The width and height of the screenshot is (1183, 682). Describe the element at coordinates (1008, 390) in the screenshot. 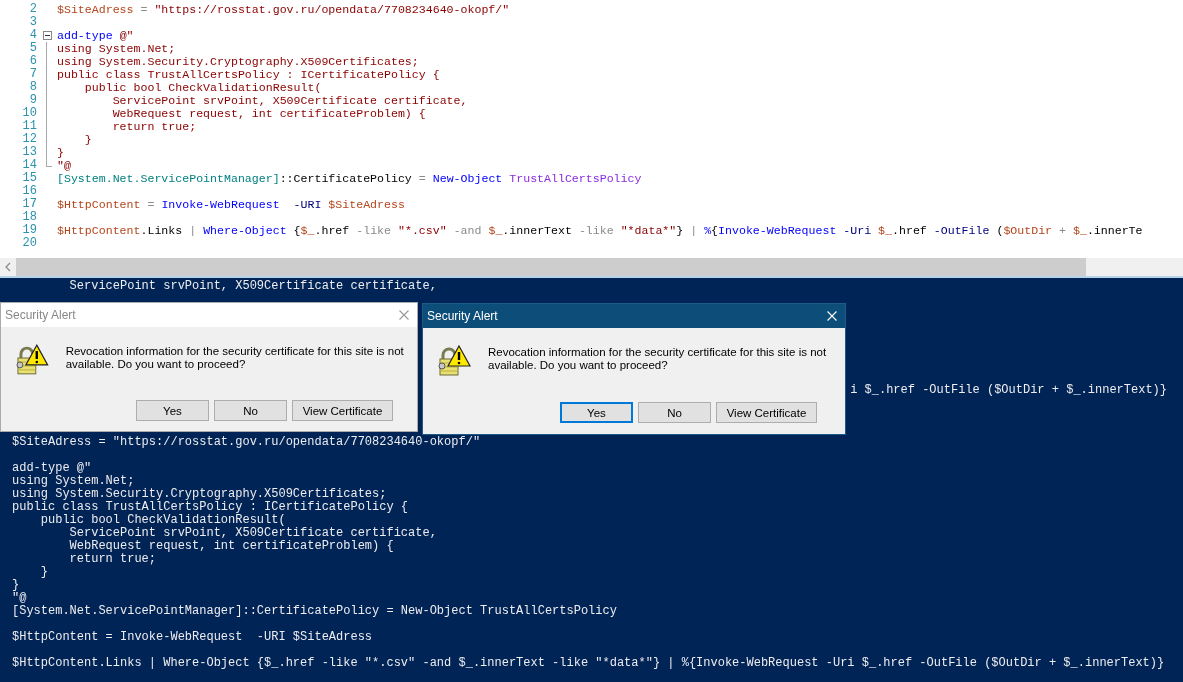

I see `console-line: i $_.href -OutFile ($OutDir + $_.innerText)}` at that location.